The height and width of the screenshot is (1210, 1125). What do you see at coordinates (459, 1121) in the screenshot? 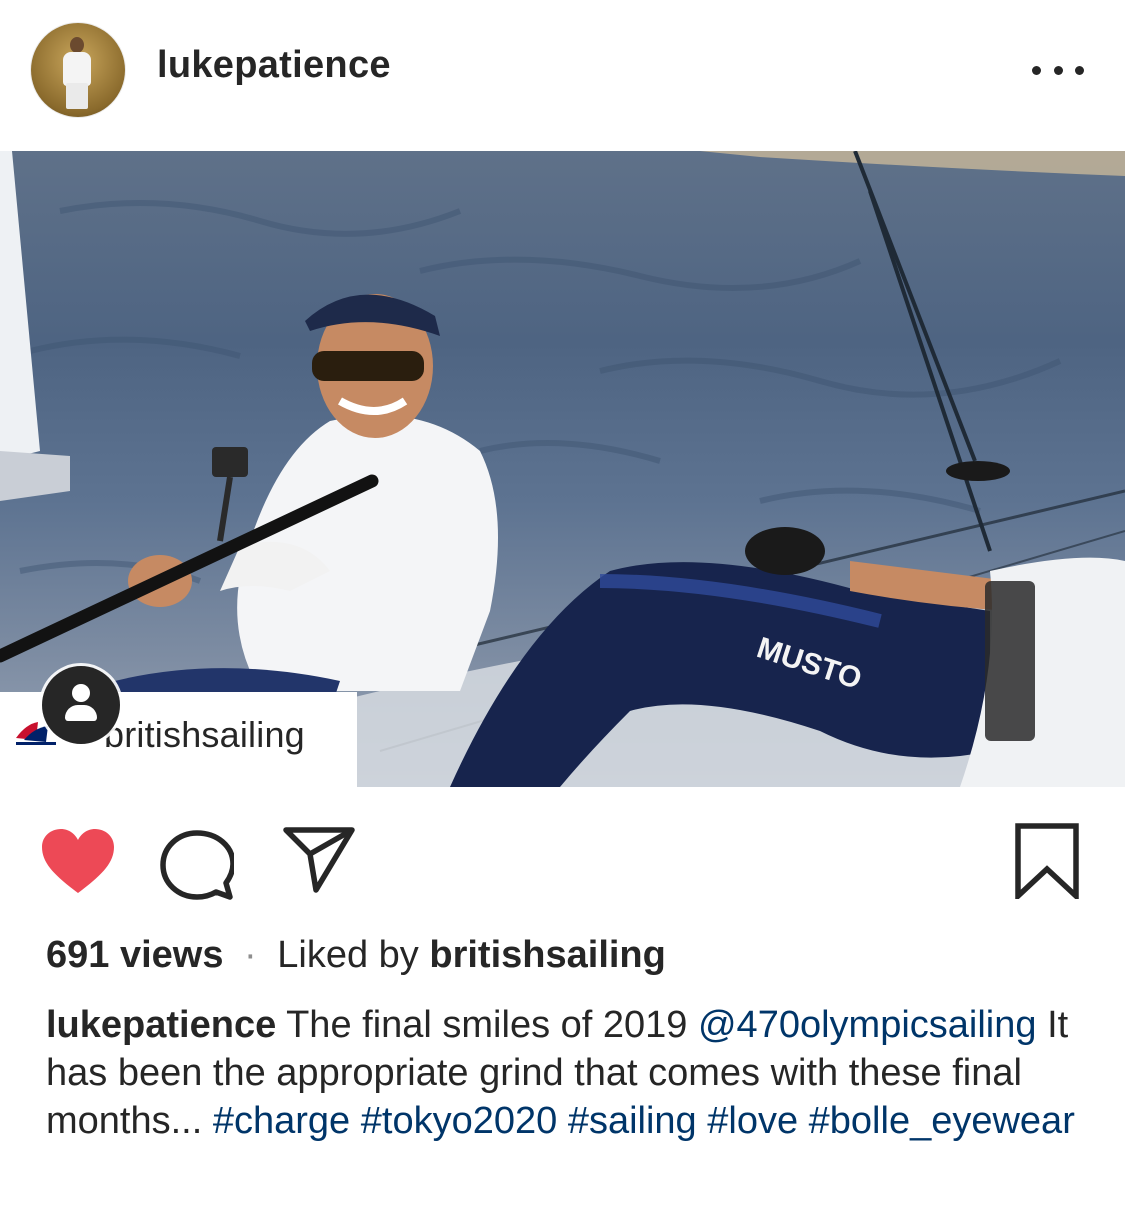
I see `hashtag: #tokyo2020` at bounding box center [459, 1121].